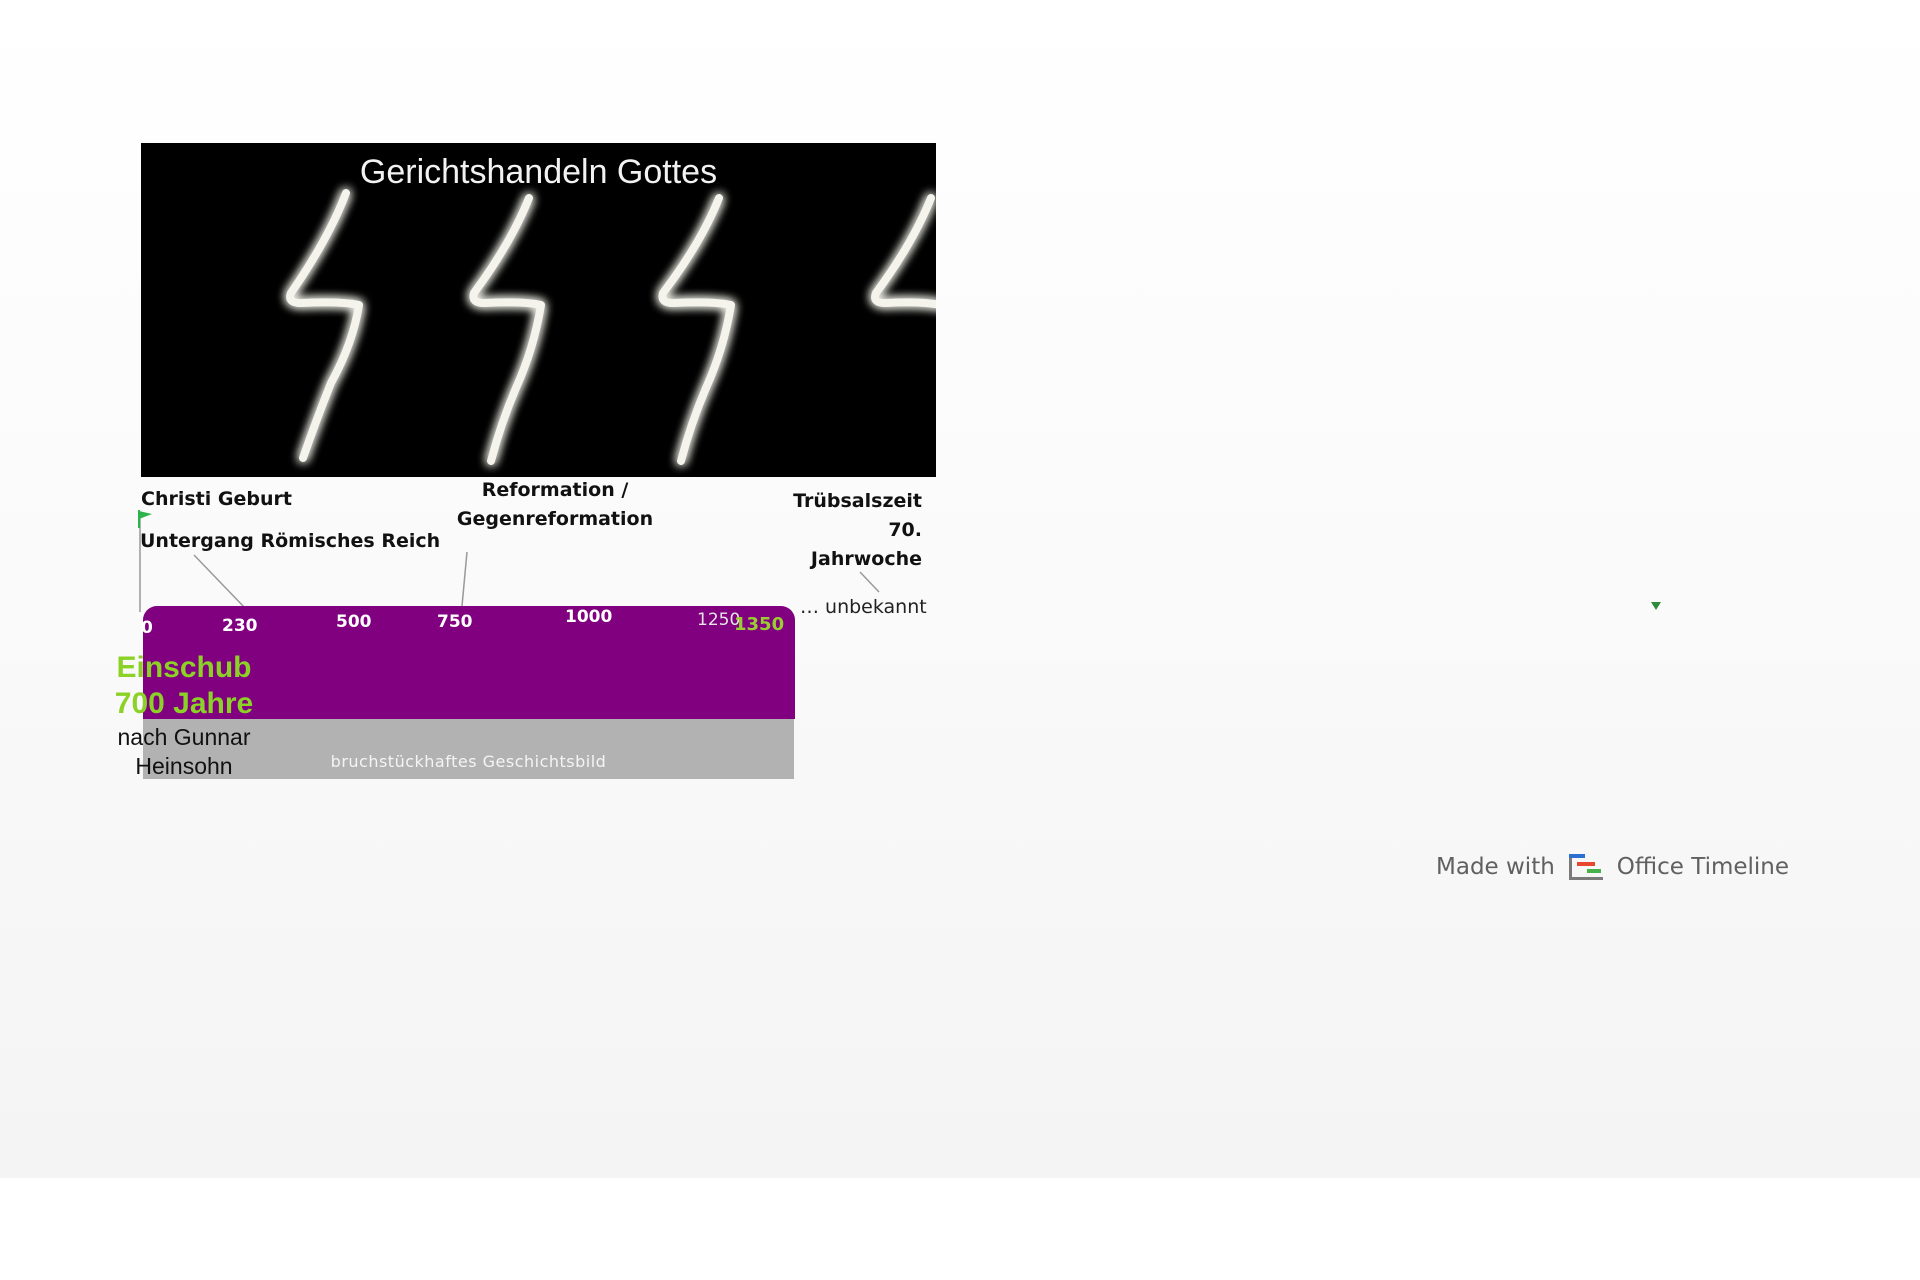 The image size is (1920, 1280). I want to click on milestone-reformation-line1: Reformation /, so click(555, 490).